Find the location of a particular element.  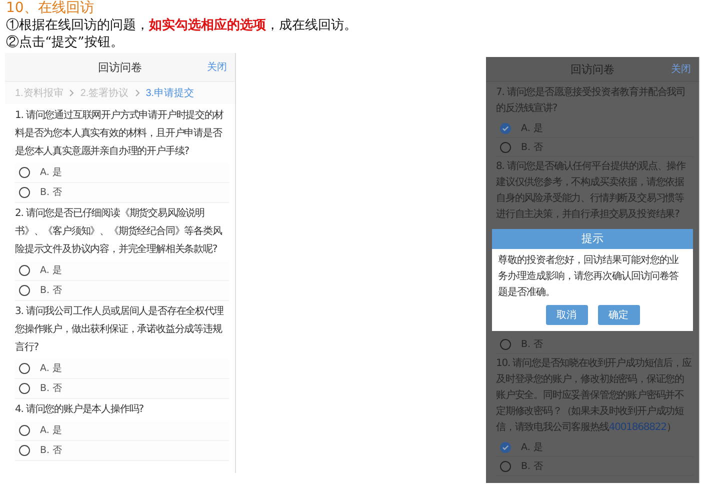

question-text: 7. 请问您是否愿意接受投资者教育并配合我司的反洗钱宣讲? is located at coordinates (591, 101).